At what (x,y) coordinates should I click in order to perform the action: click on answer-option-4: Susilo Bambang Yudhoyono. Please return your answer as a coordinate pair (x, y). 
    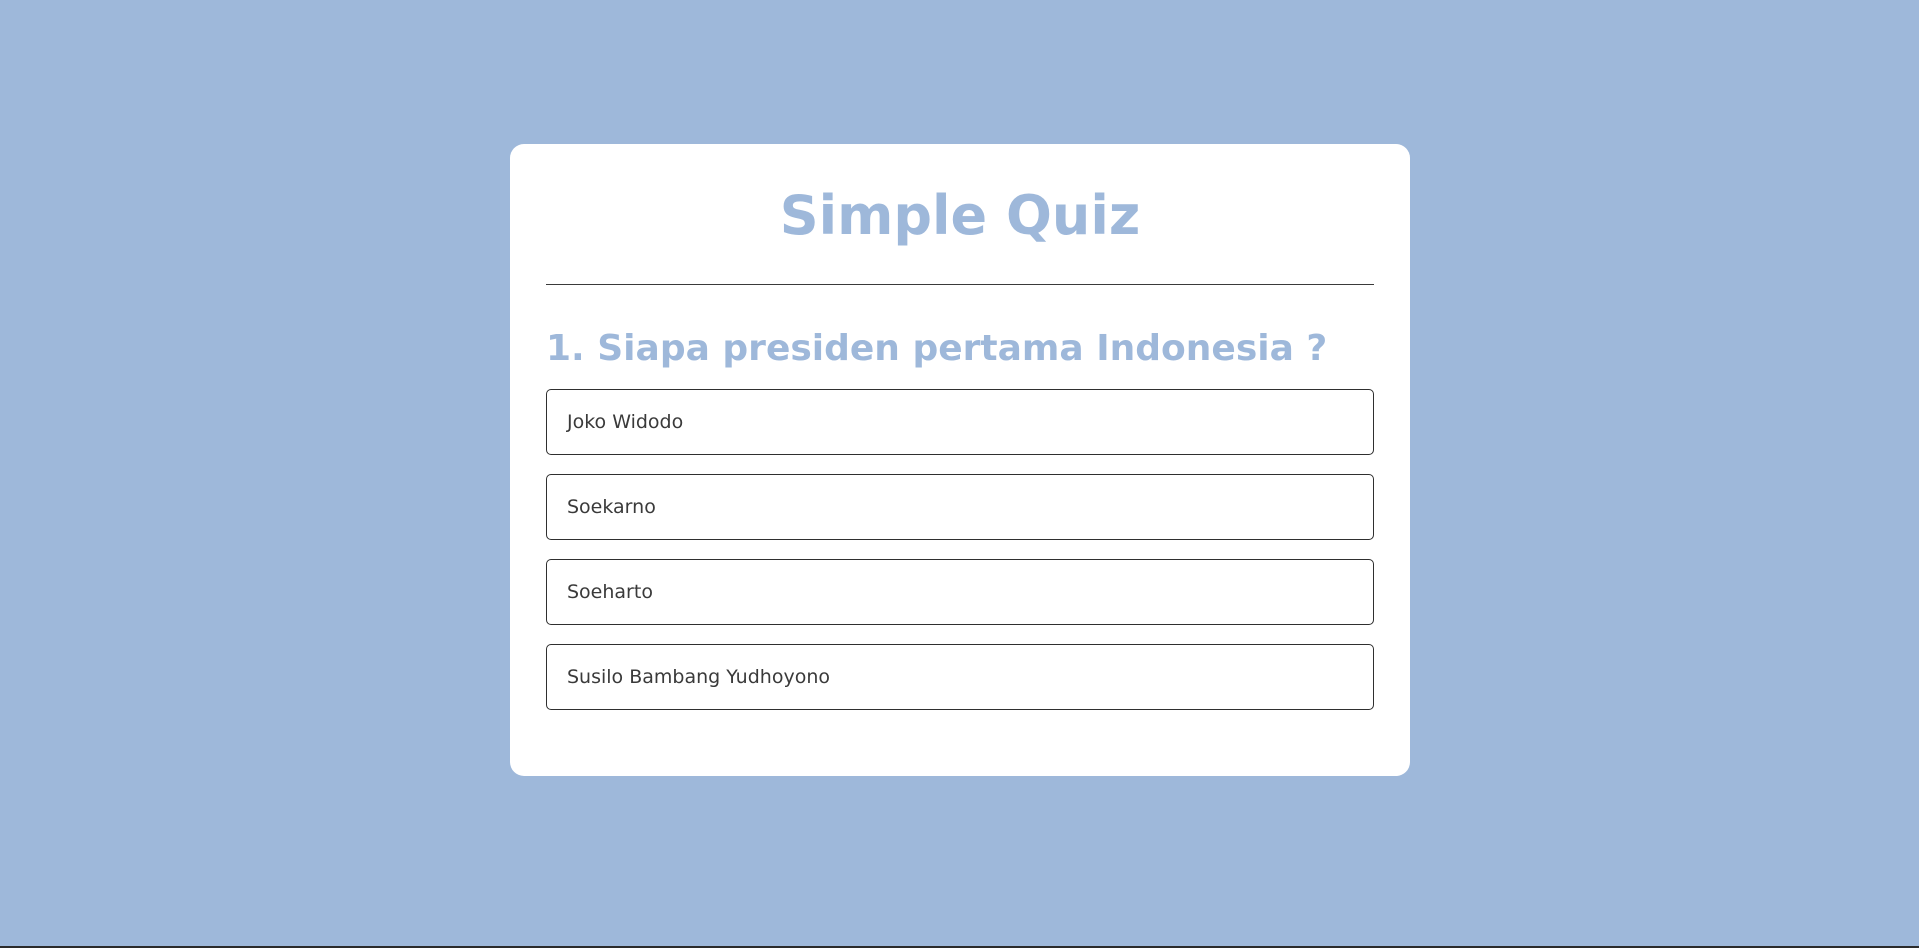
    Looking at the image, I should click on (960, 677).